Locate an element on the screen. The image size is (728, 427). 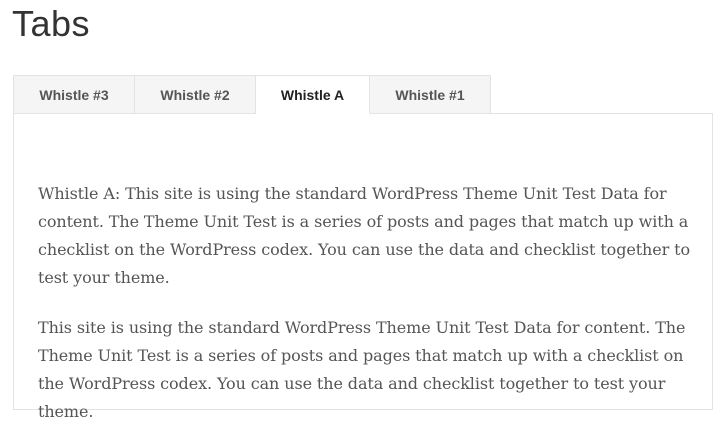
tab-whistle-3: Whistle #3 is located at coordinates (74, 94).